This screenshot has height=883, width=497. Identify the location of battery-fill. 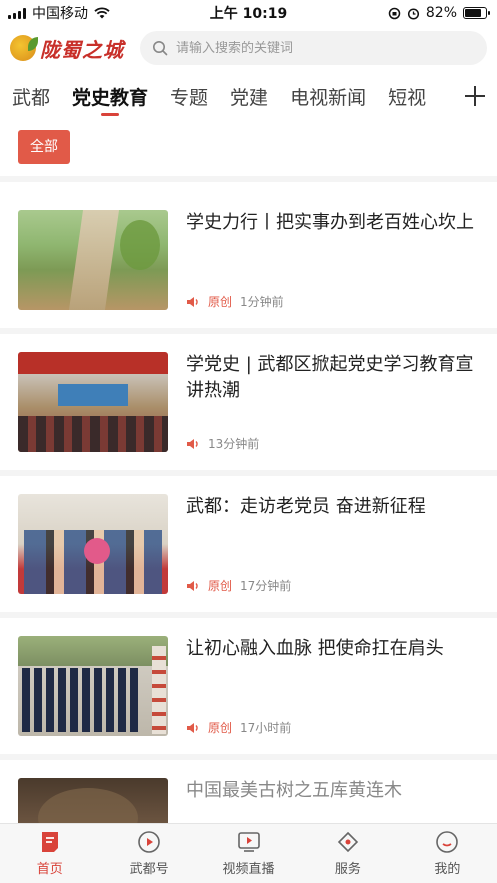
(473, 13).